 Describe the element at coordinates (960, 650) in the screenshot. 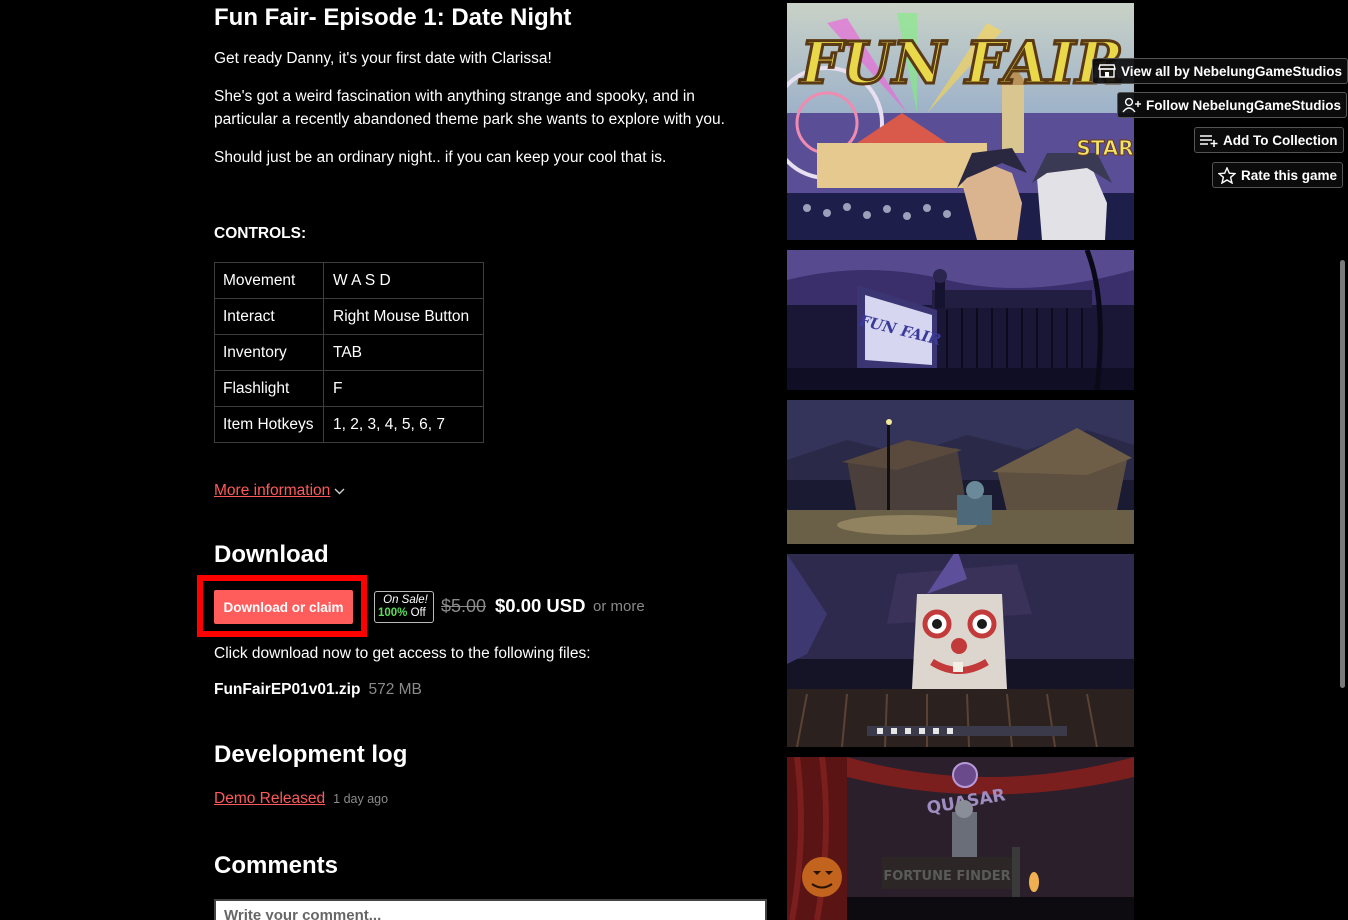

I see `screenshot-clown` at that location.